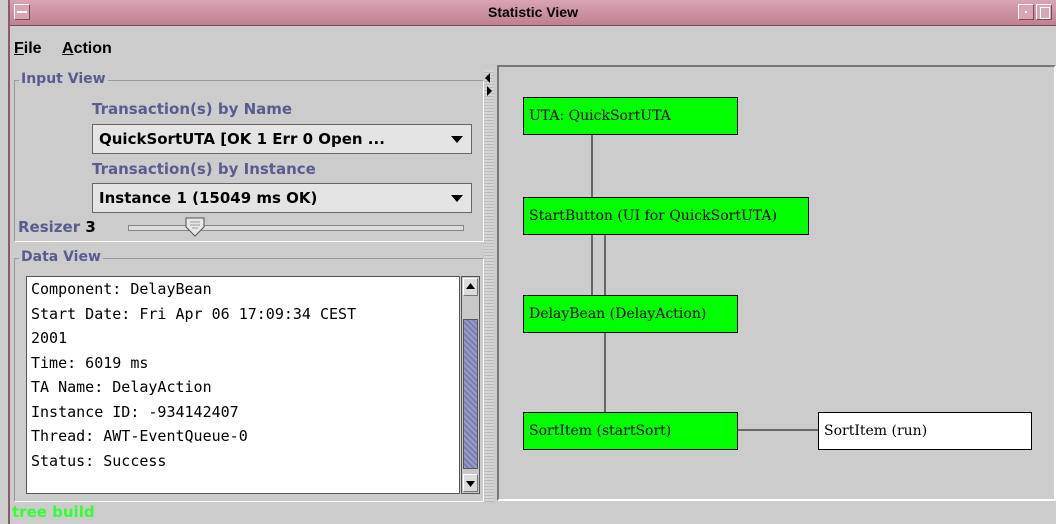 This screenshot has width=1056, height=524. Describe the element at coordinates (61, 257) in the screenshot. I see `data-view-title: Data View` at that location.